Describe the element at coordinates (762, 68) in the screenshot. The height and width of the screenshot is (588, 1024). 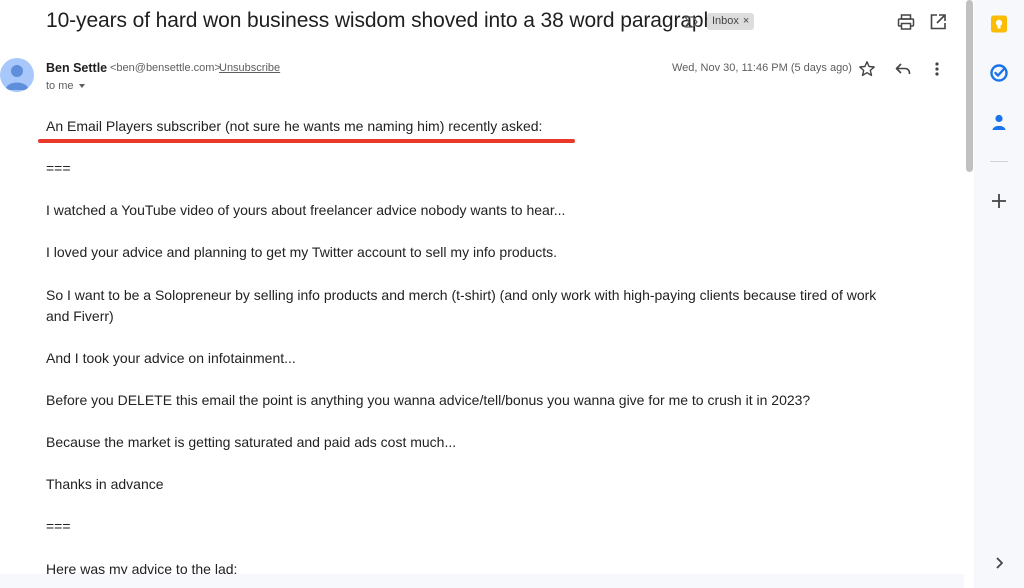
I see `email-date: Wed, Nov 30, 11:46 PM (5 days ago)` at that location.